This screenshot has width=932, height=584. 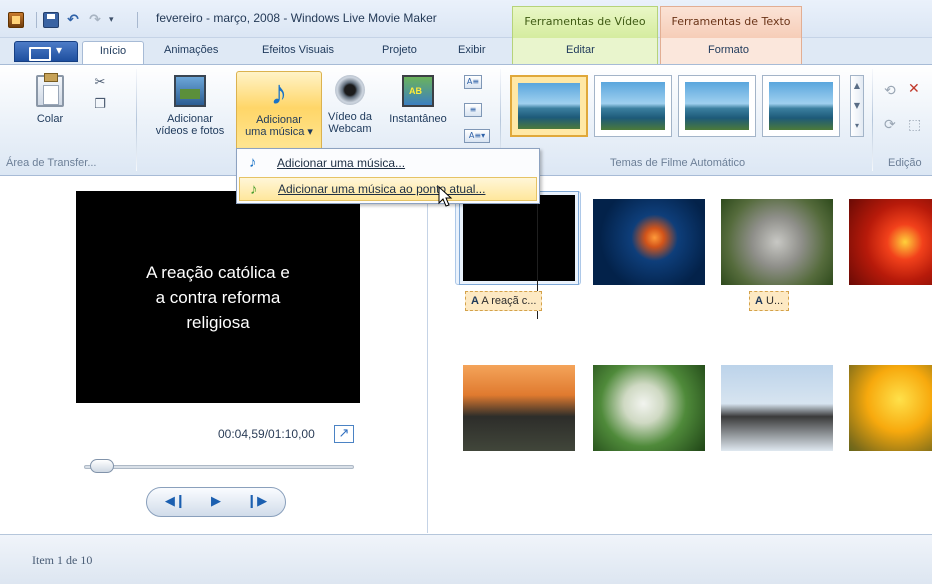 I want to click on clip-flower, so click(x=890, y=242).